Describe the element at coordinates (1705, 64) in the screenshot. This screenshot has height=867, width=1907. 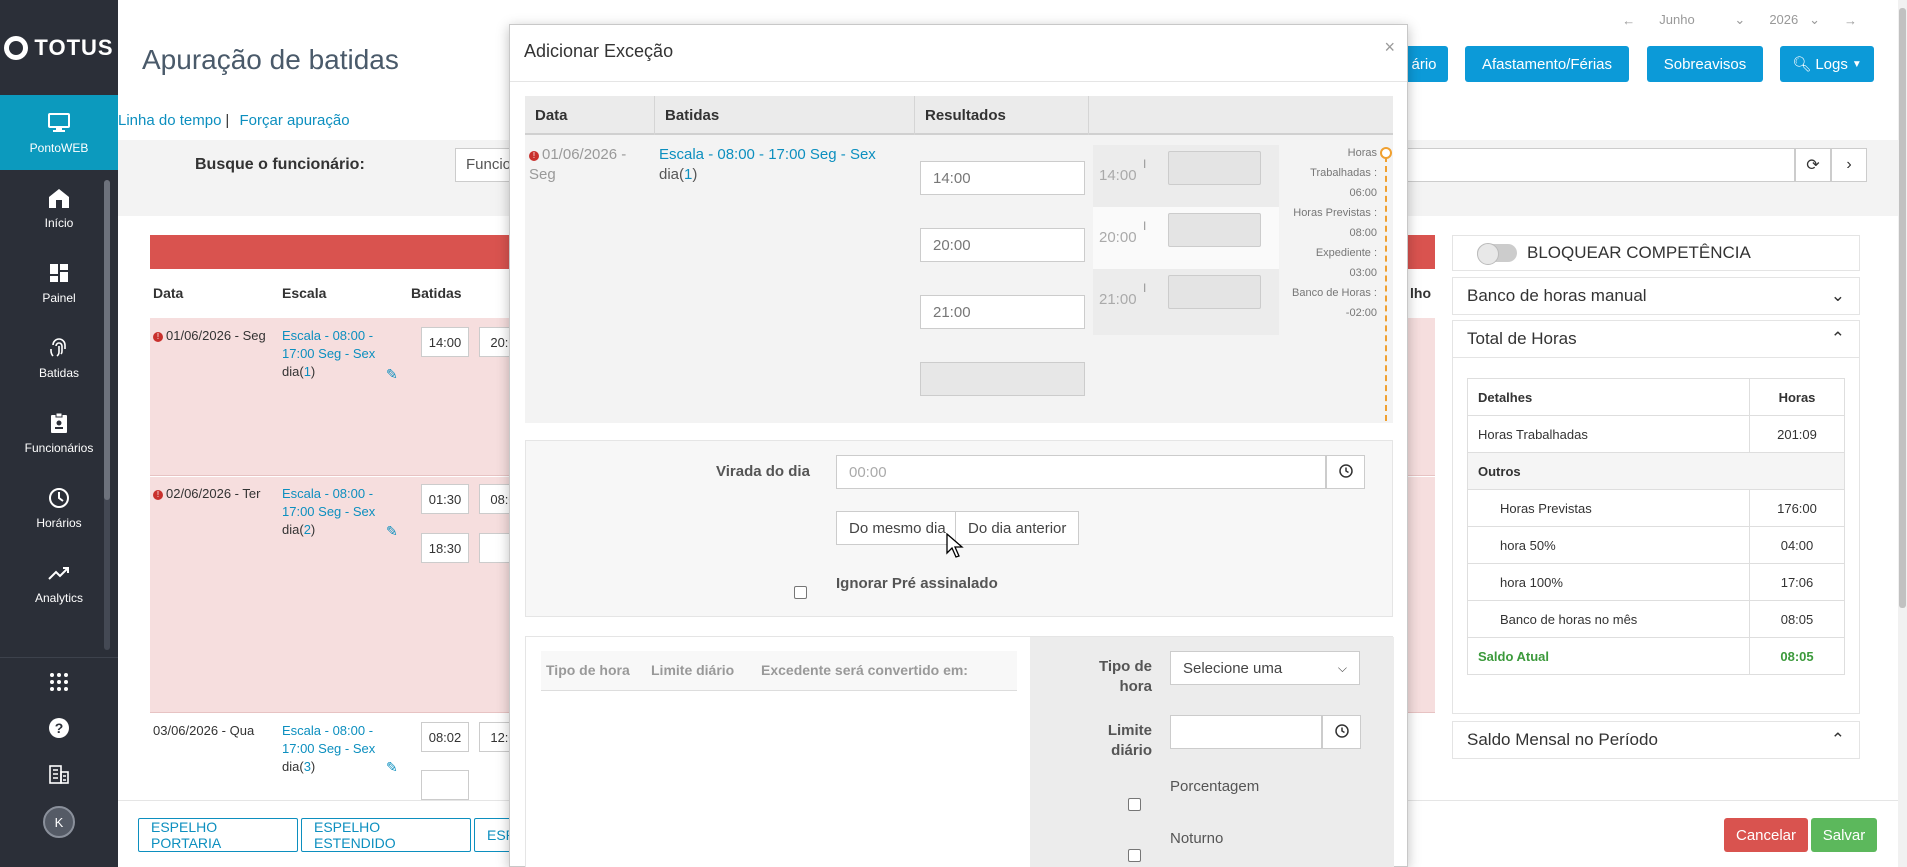
I see `sobreavisos-button: Sobreavisos` at that location.